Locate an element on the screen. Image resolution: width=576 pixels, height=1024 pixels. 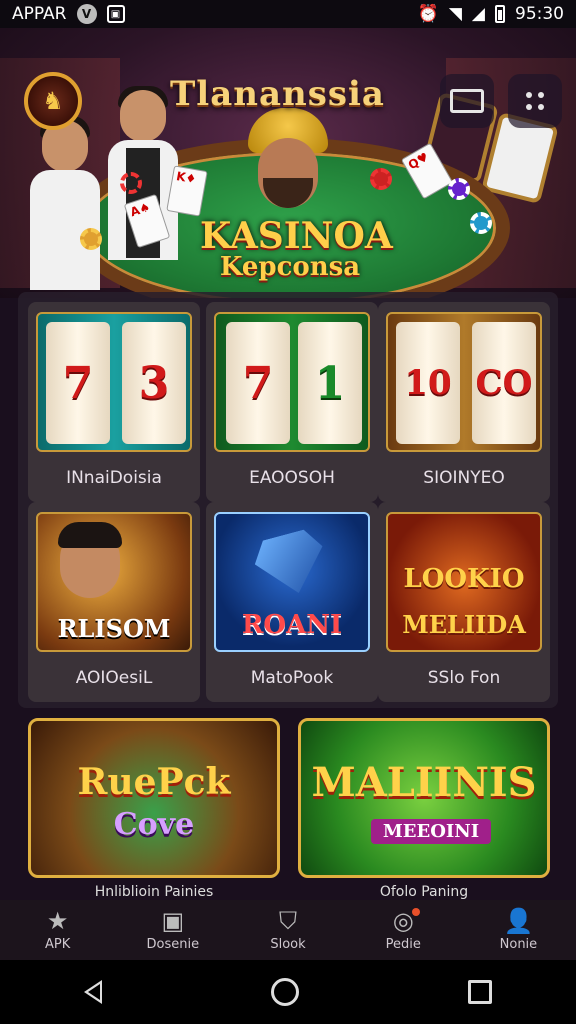
gold-coin-icon is located at coordinates (91, 239).